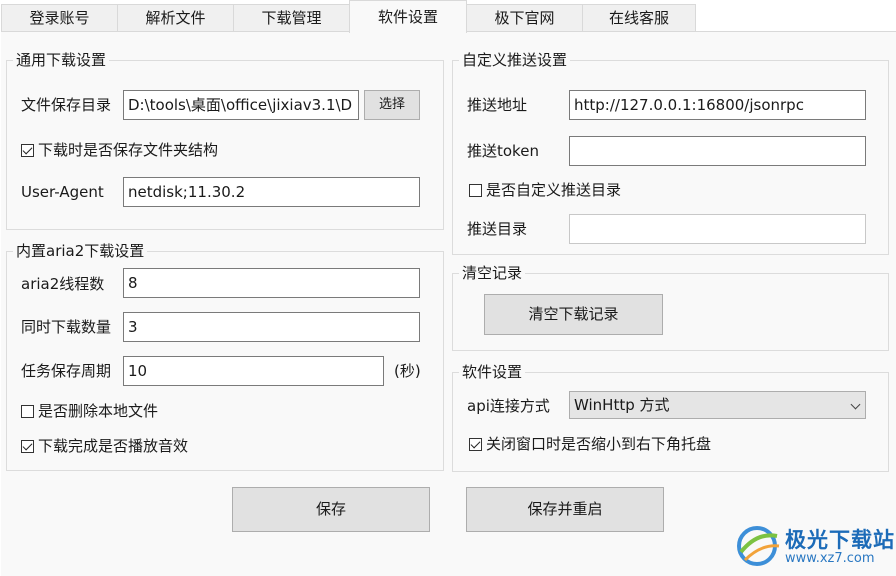 This screenshot has width=896, height=576. Describe the element at coordinates (830, 558) in the screenshot. I see `watermark-url: www.xz7.com` at that location.